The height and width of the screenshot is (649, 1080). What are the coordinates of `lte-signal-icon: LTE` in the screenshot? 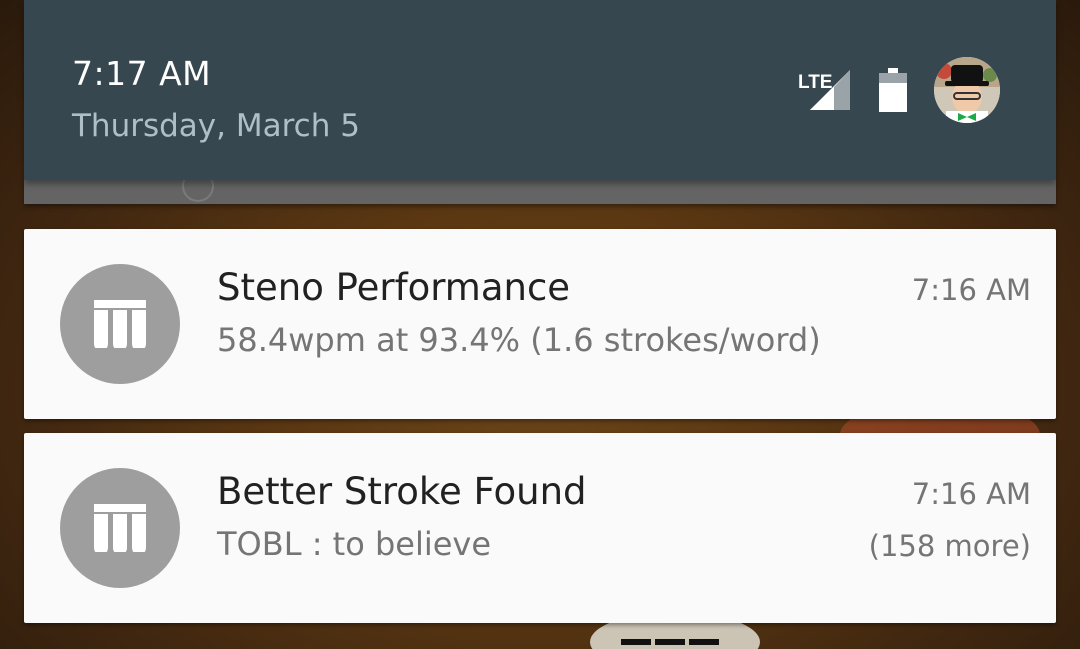 It's located at (825, 90).